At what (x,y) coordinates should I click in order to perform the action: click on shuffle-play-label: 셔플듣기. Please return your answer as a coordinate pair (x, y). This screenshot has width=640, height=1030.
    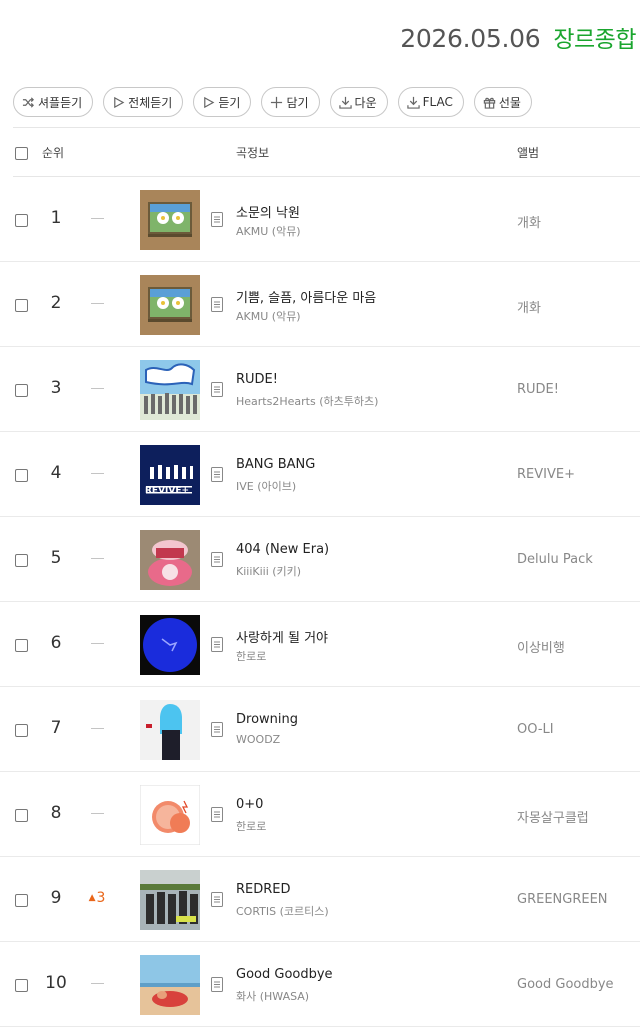
    Looking at the image, I should click on (60, 102).